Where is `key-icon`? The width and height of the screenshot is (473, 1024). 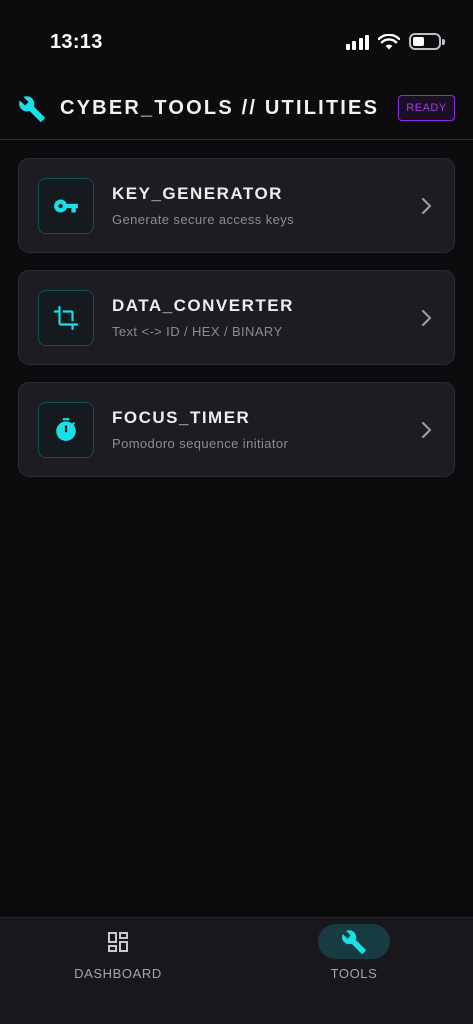
key-icon is located at coordinates (66, 206).